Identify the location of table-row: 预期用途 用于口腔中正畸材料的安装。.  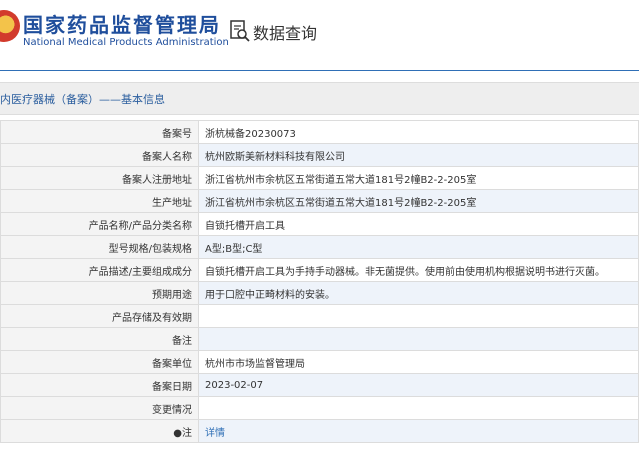
(319, 293).